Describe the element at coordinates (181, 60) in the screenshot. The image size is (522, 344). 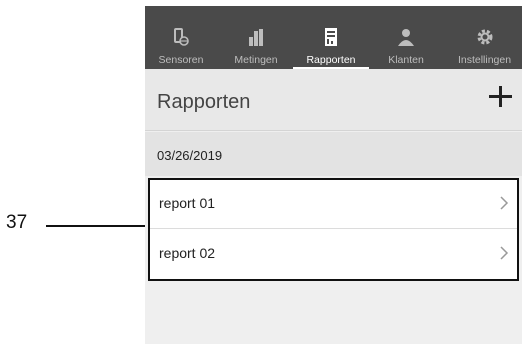
I see `tab-label: Sensoren` at that location.